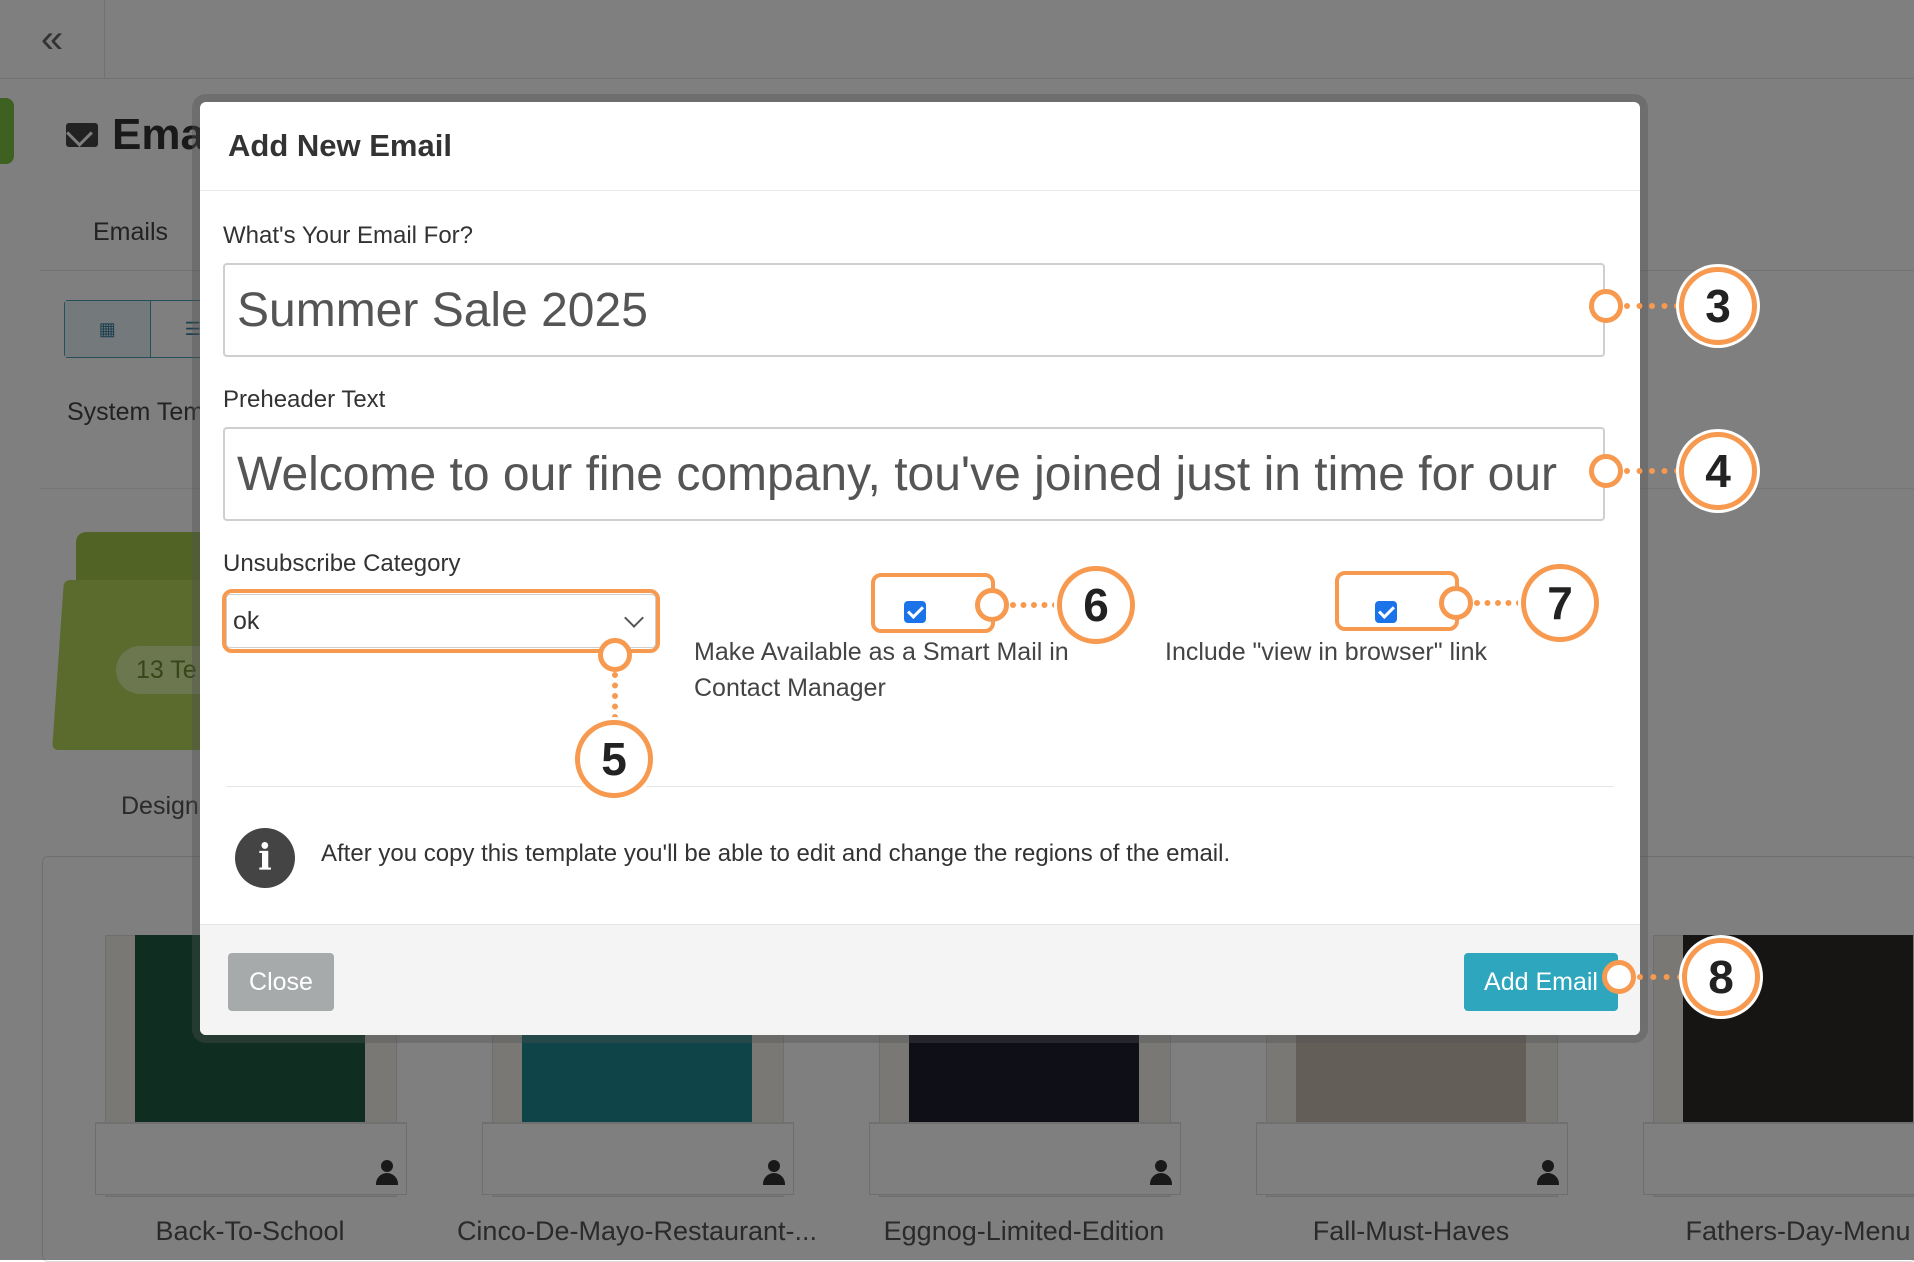 The width and height of the screenshot is (1914, 1262). What do you see at coordinates (1718, 306) in the screenshot?
I see `callout-badge-3: 3` at bounding box center [1718, 306].